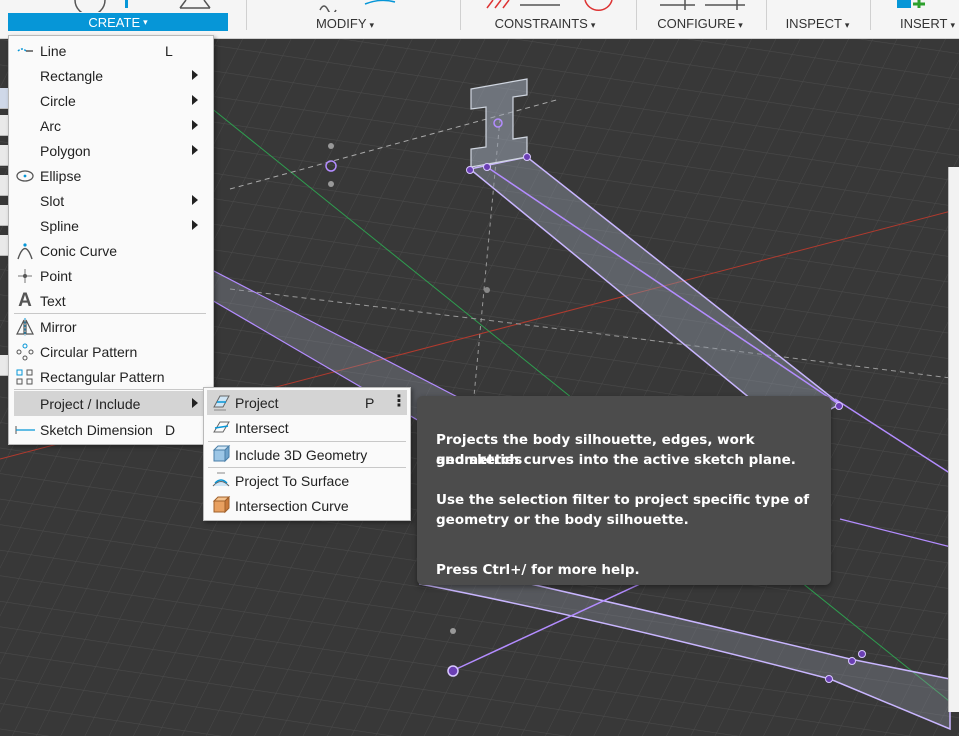 This screenshot has height=736, width=959. I want to click on menu-item-project-include: Project / Include, so click(110, 403).